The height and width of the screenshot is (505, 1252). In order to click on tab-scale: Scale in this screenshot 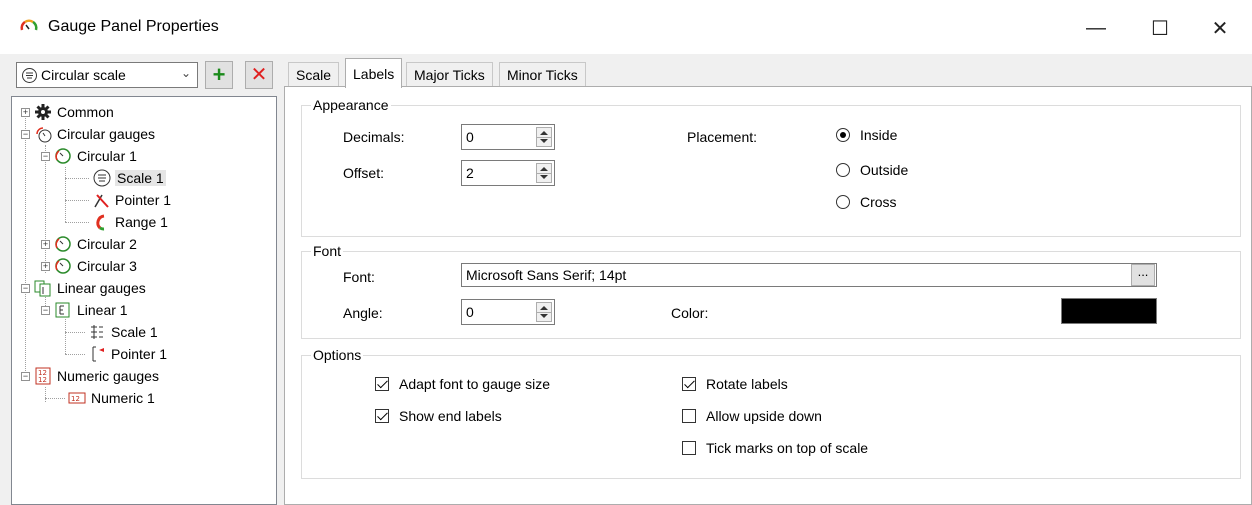, I will do `click(314, 74)`.